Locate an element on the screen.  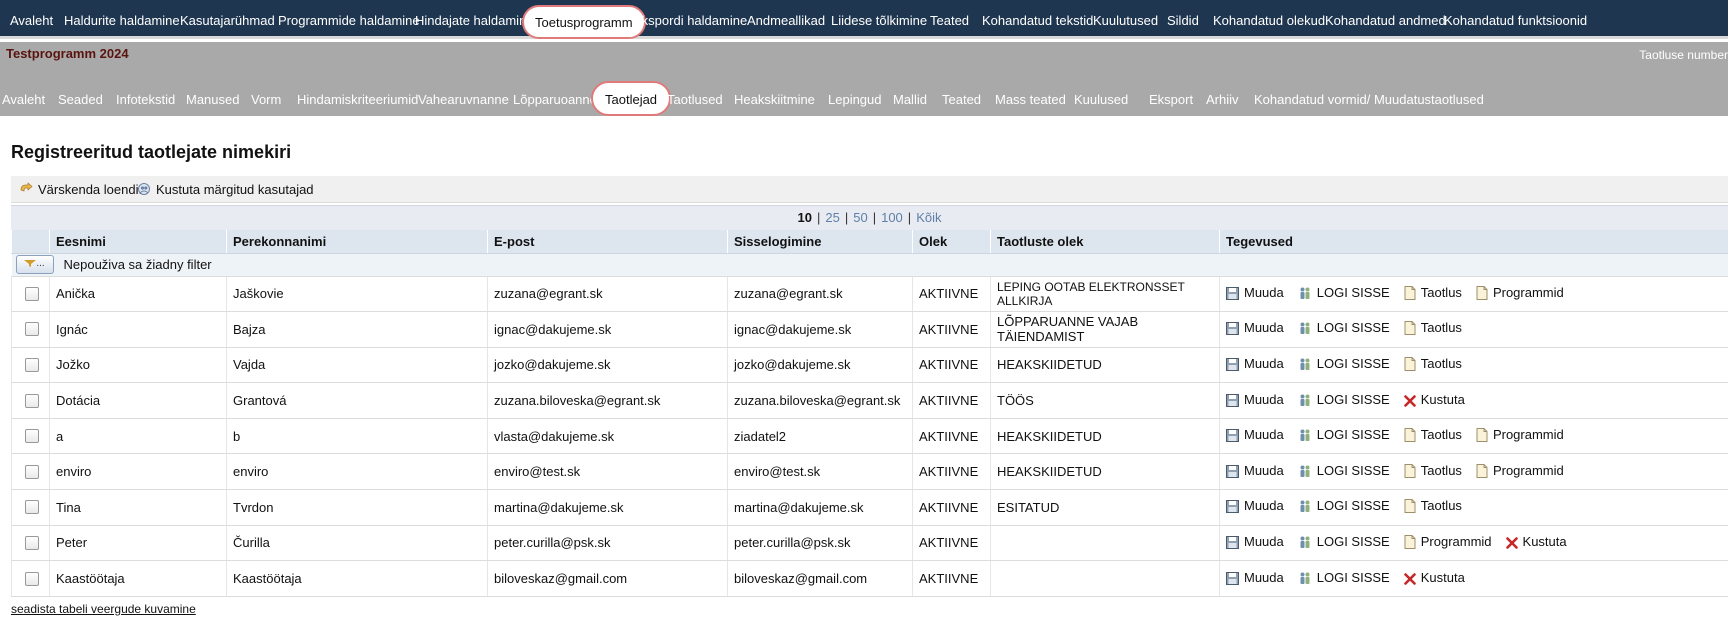
top-nav-item-teated: Teated is located at coordinates (949, 19).